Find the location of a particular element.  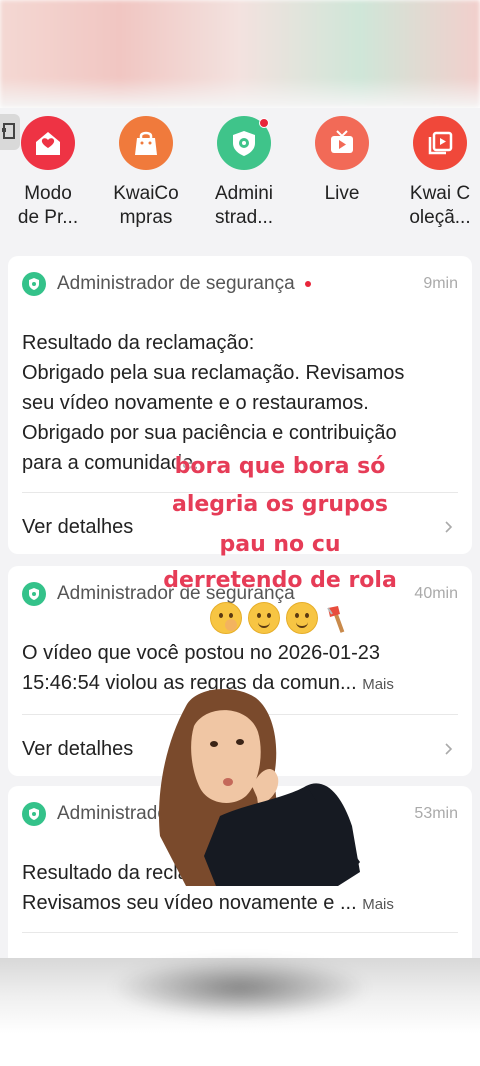

hand-over-mouth-emoji is located at coordinates (226, 618).